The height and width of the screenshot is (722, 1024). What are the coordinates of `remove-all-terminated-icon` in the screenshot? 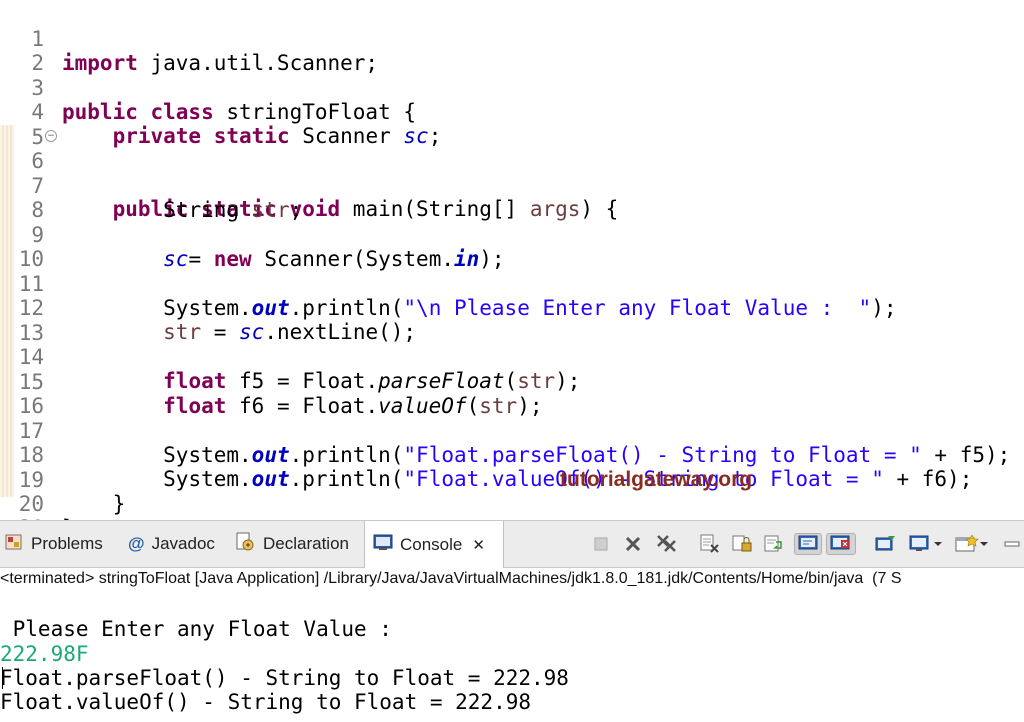 It's located at (667, 544).